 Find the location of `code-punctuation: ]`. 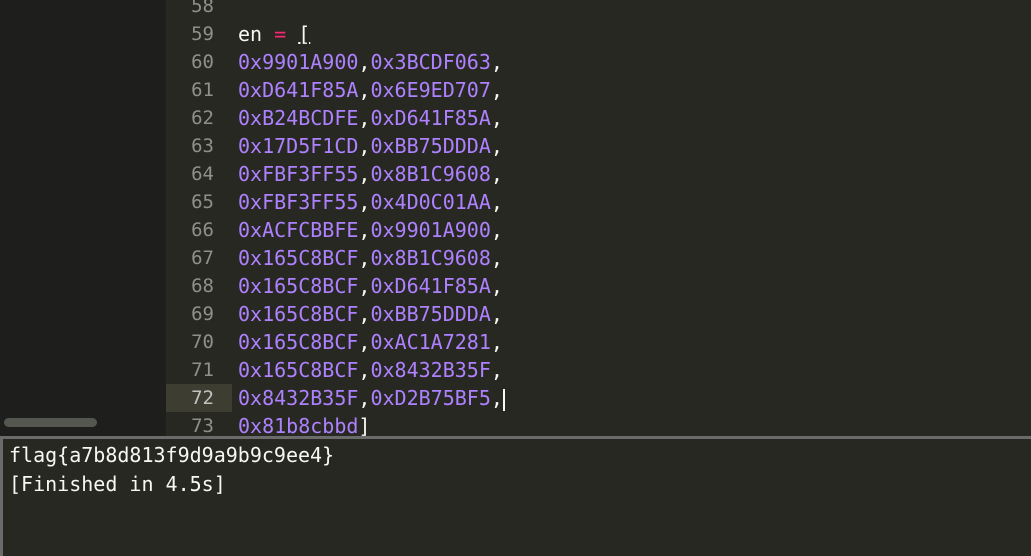

code-punctuation: ] is located at coordinates (364, 425).